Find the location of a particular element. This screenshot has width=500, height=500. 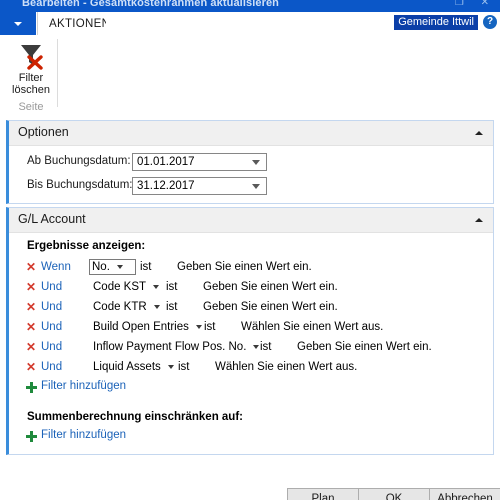

gl-account-collapse-button is located at coordinates (479, 220).